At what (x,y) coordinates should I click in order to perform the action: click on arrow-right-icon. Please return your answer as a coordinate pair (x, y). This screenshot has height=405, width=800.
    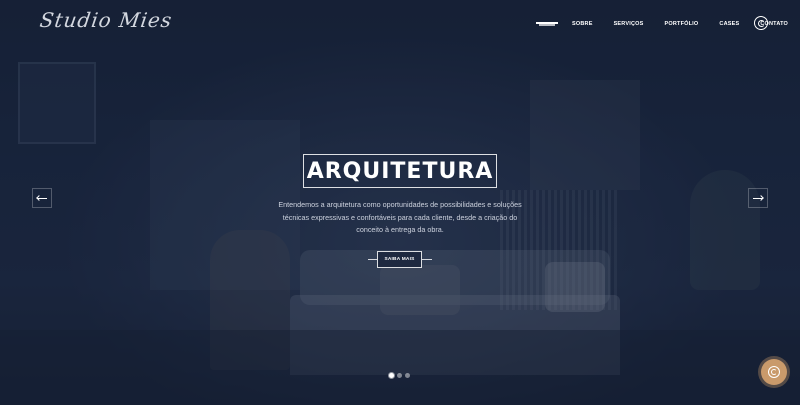
    Looking at the image, I should click on (758, 198).